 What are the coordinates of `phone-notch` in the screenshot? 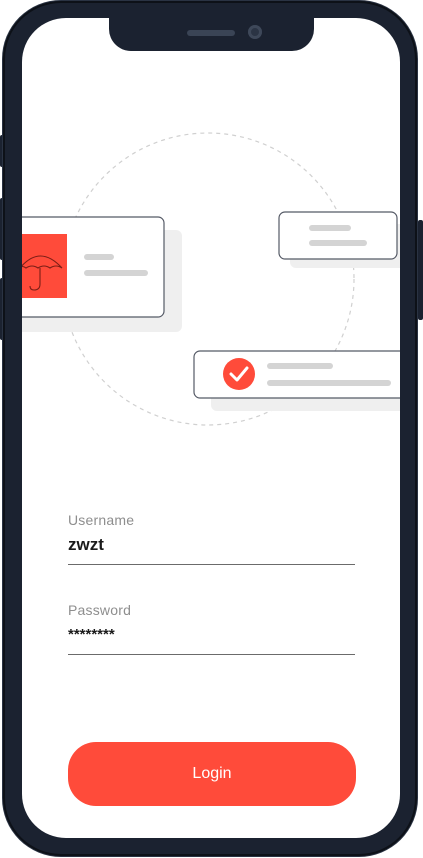 It's located at (211, 34).